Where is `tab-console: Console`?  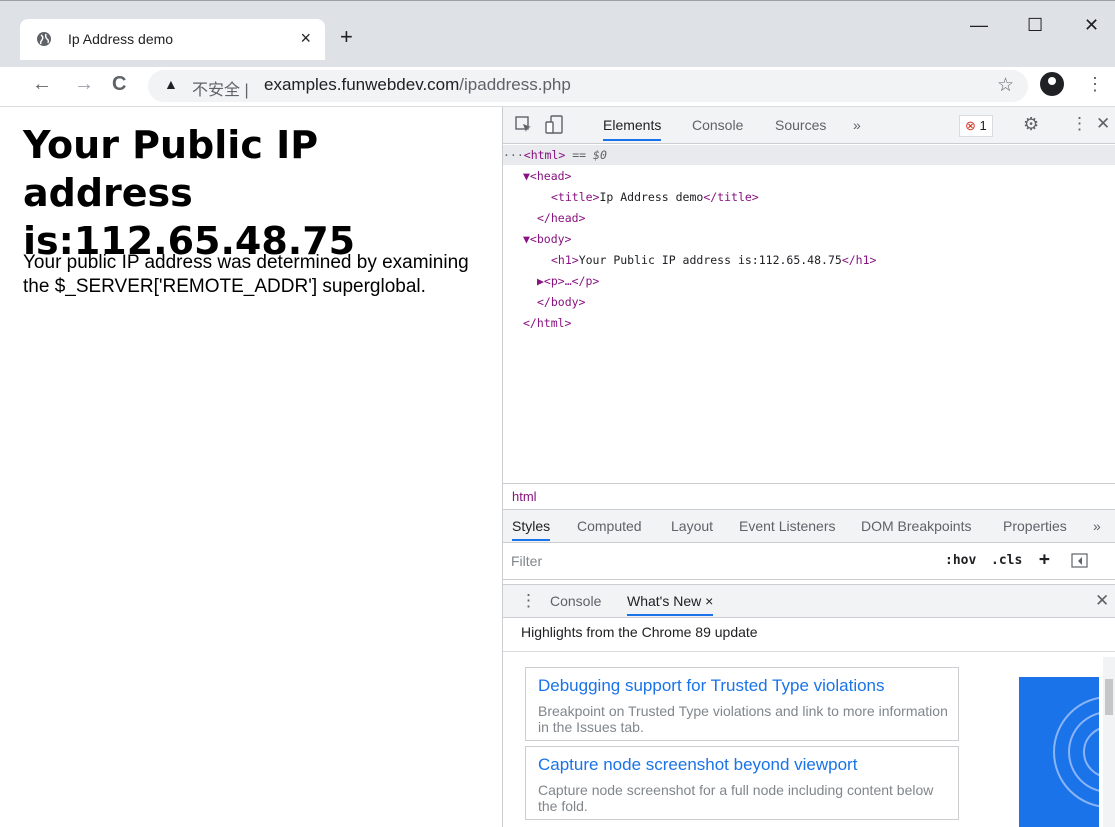 tab-console: Console is located at coordinates (717, 125).